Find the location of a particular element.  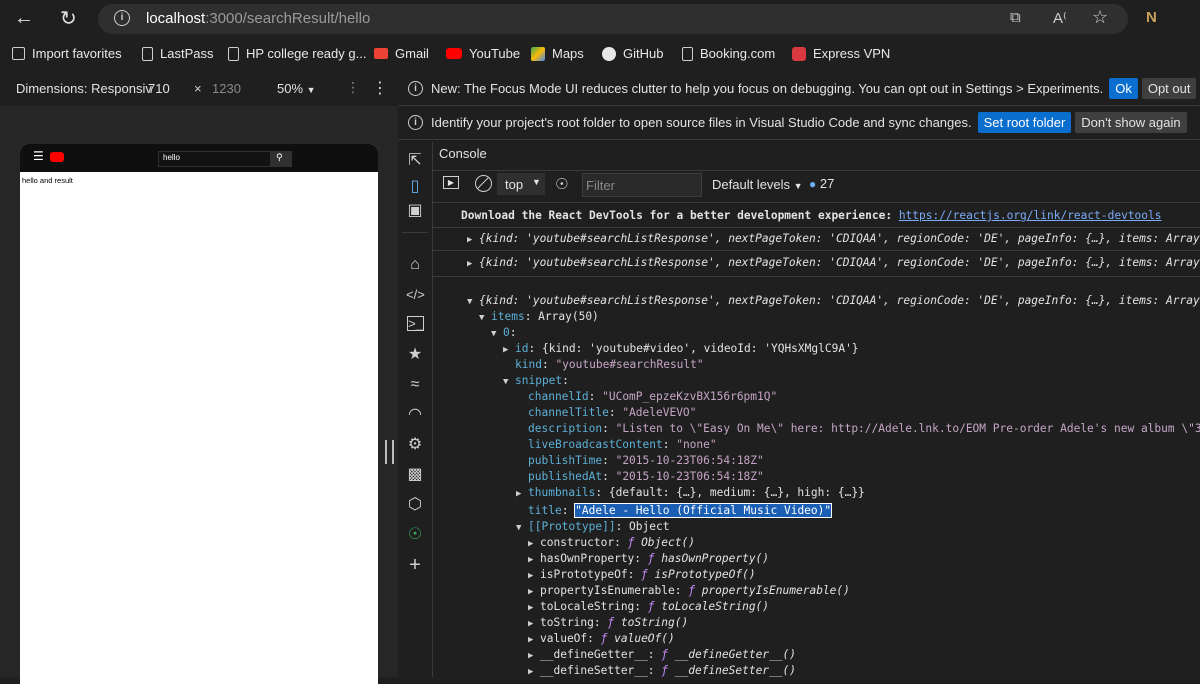

console-icon: >_ is located at coordinates (415, 323).